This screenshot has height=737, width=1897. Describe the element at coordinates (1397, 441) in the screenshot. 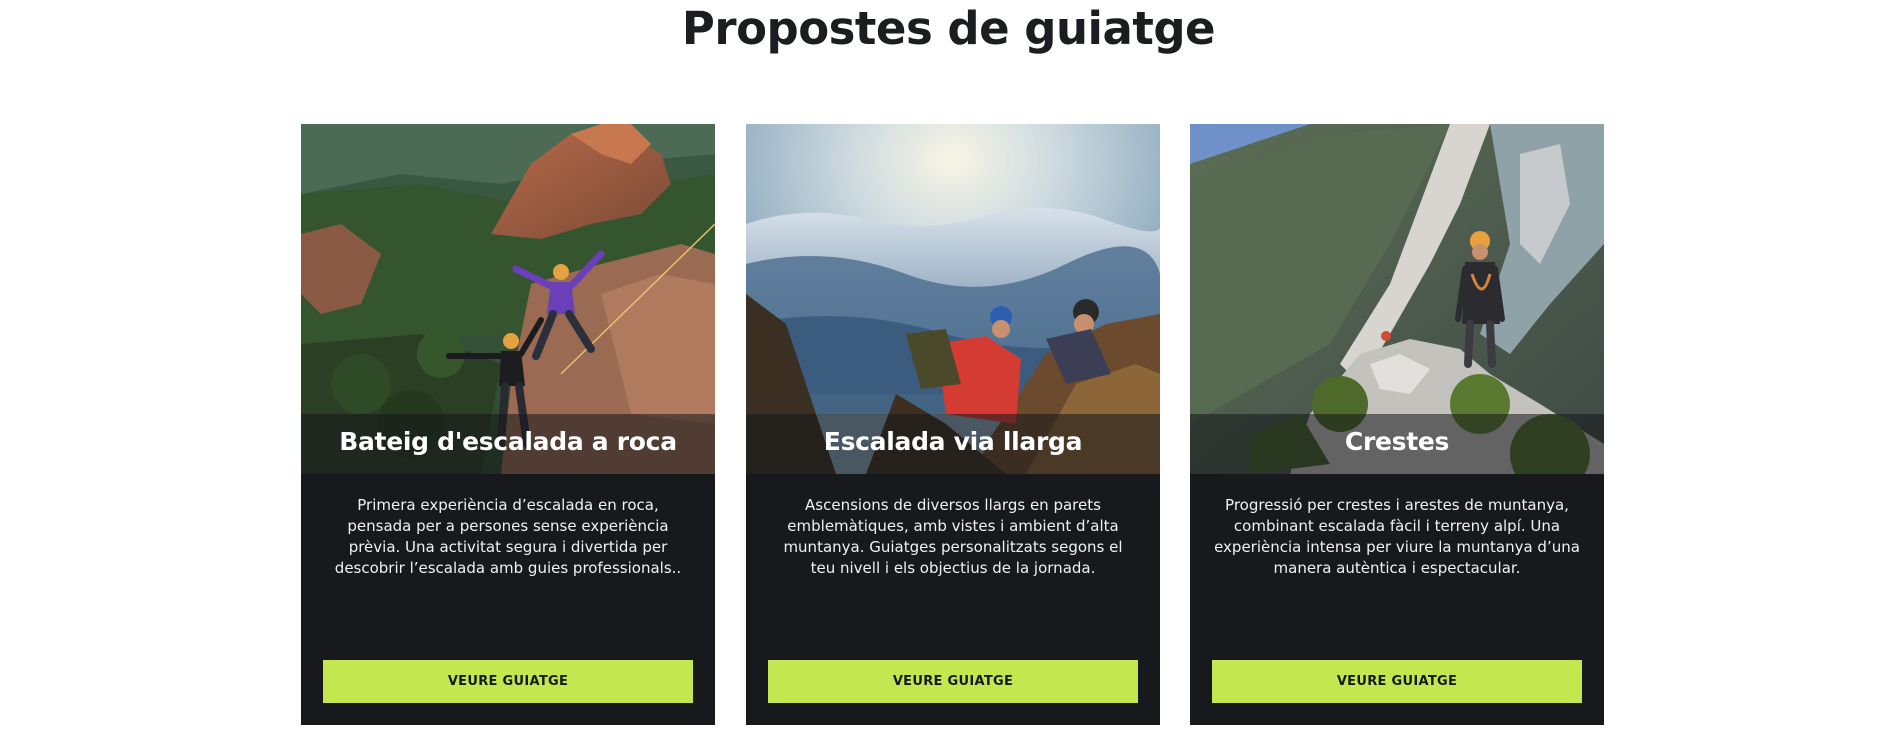

I see `card-title: Crestes` at that location.